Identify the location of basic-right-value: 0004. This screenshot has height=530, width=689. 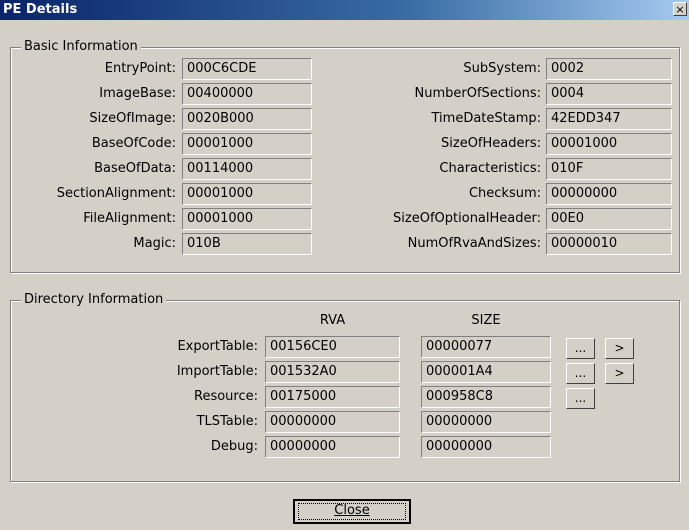
(609, 94).